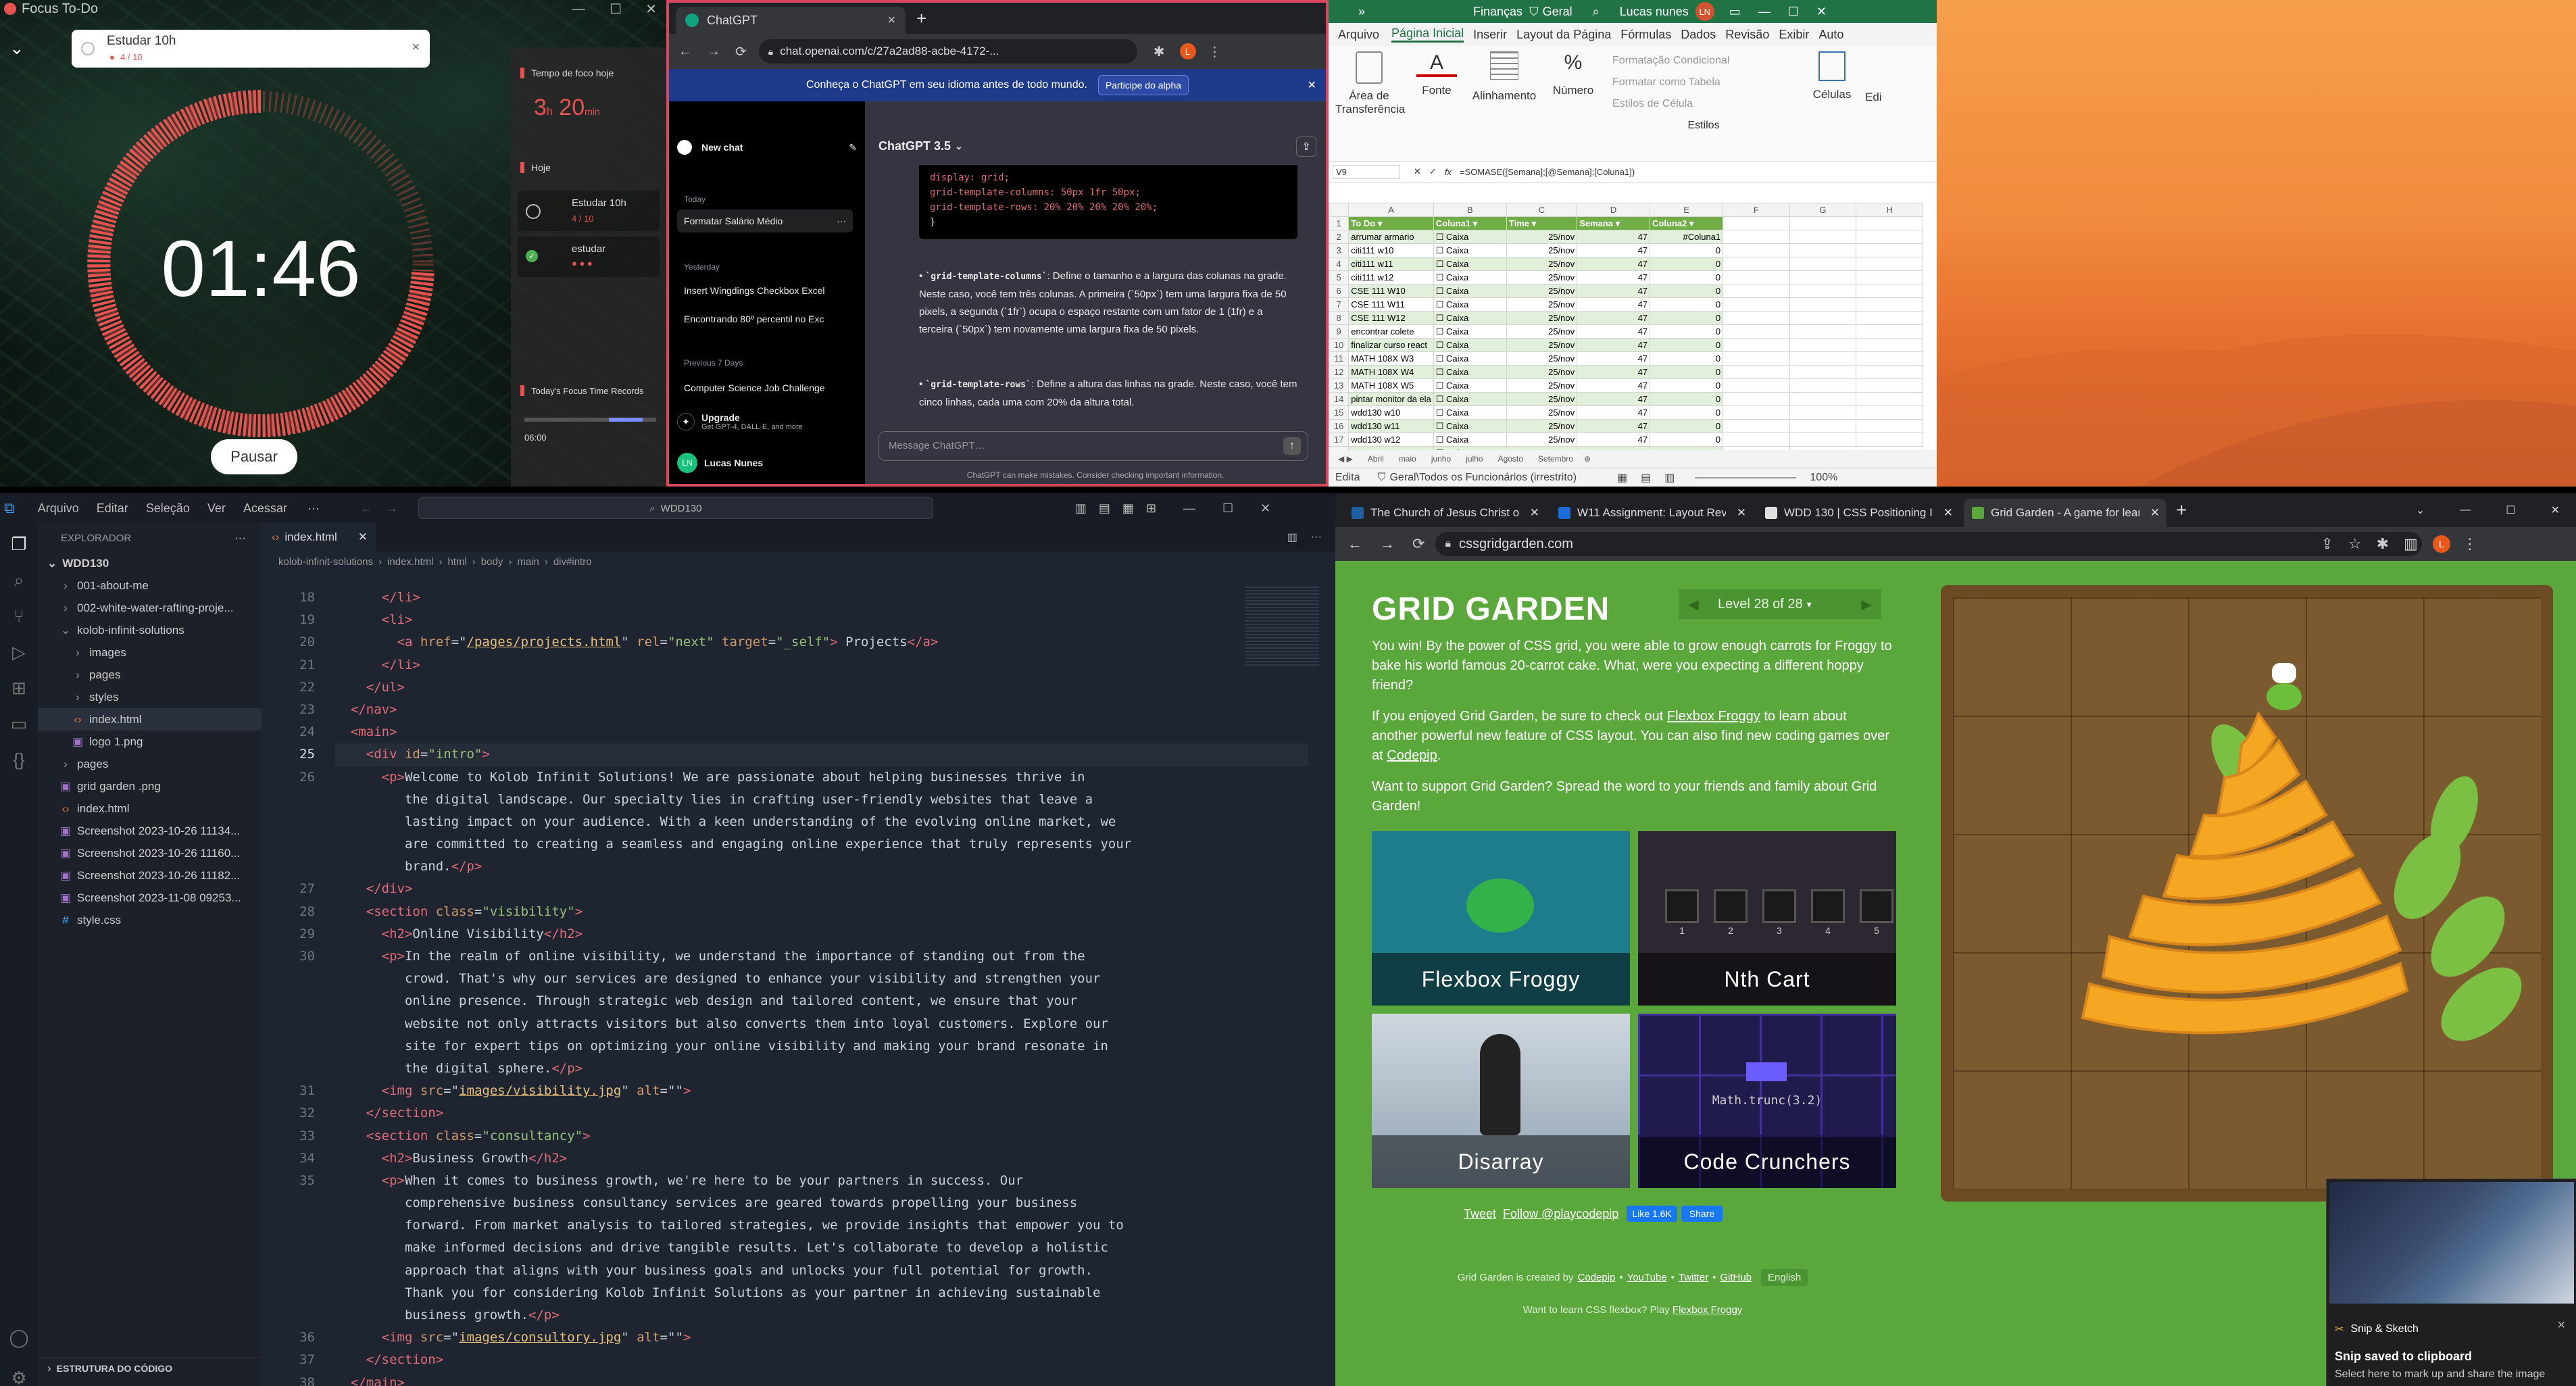 This screenshot has width=2576, height=1386. What do you see at coordinates (314, 508) in the screenshot?
I see `menu-more-icon: ···` at bounding box center [314, 508].